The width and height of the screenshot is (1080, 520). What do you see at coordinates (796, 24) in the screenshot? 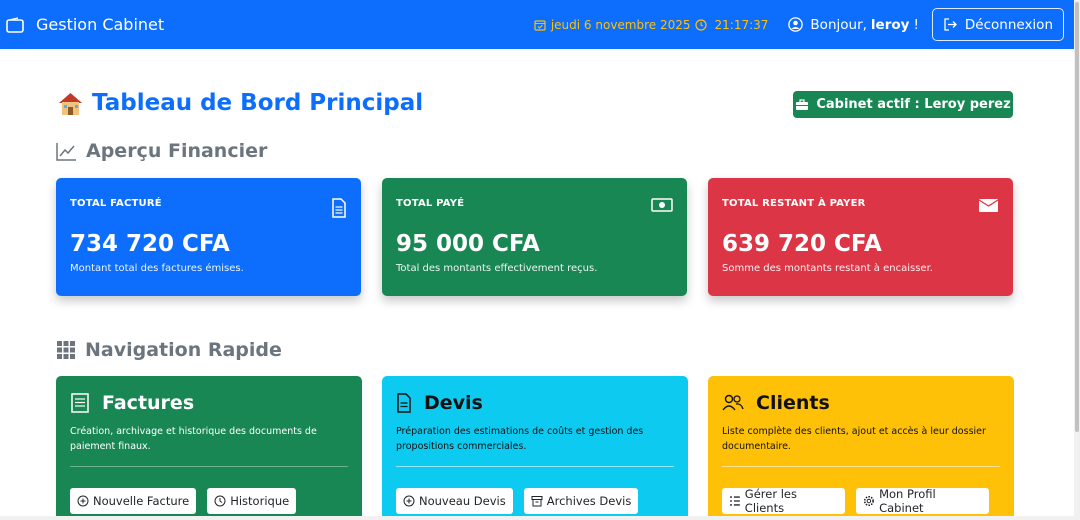
I see `user-icon` at bounding box center [796, 24].